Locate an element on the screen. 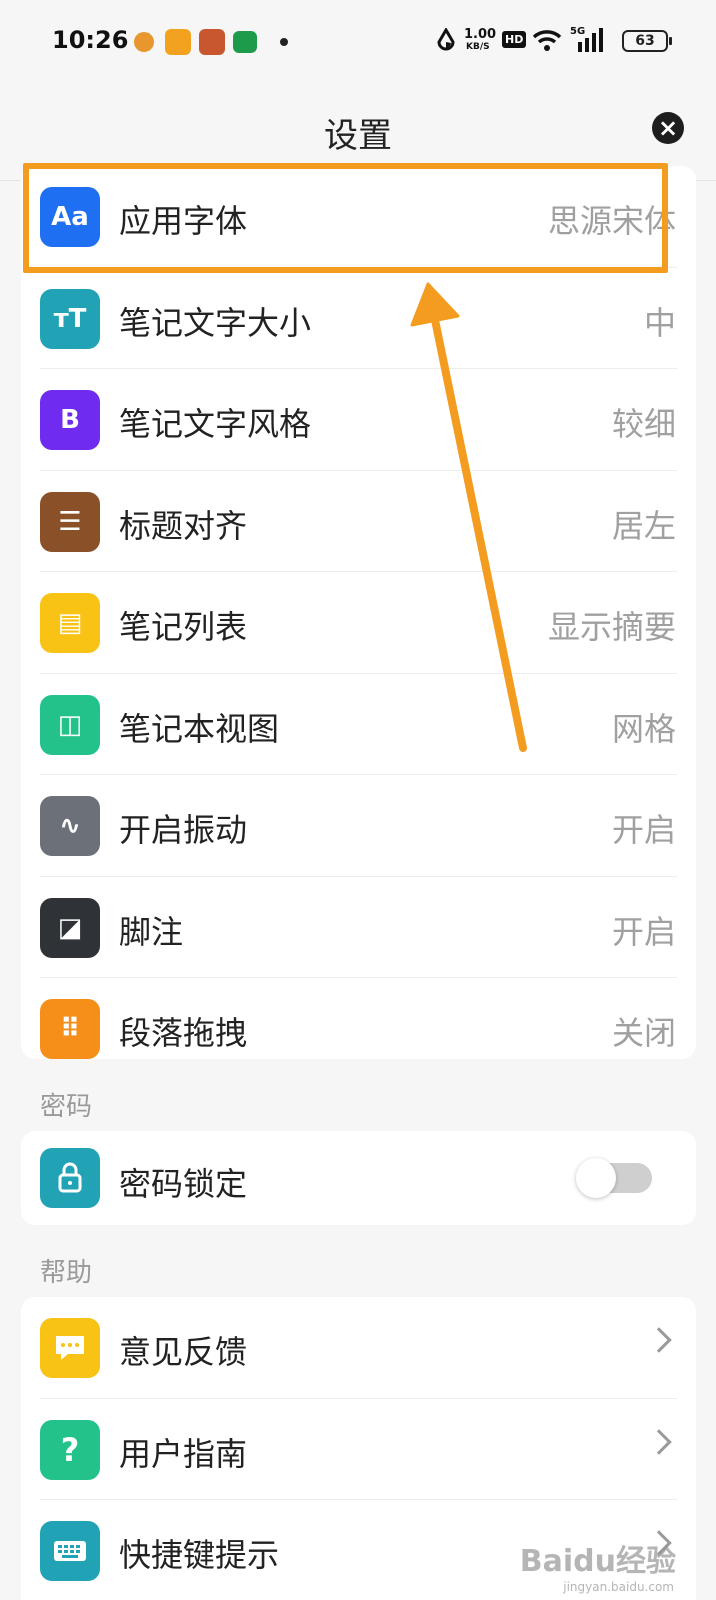 Image resolution: width=716 pixels, height=1600 pixels. page-title: 设置 is located at coordinates (358, 136).